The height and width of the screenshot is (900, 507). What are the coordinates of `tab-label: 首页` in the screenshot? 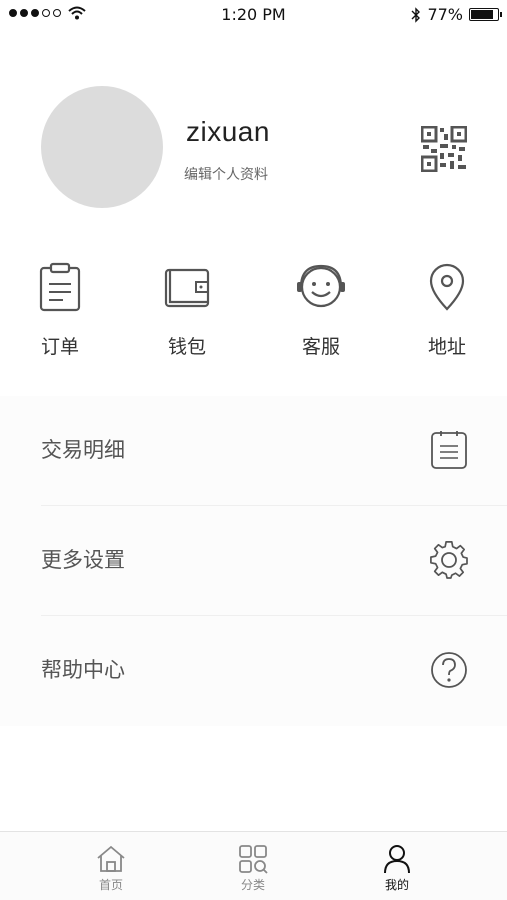 It's located at (110, 885).